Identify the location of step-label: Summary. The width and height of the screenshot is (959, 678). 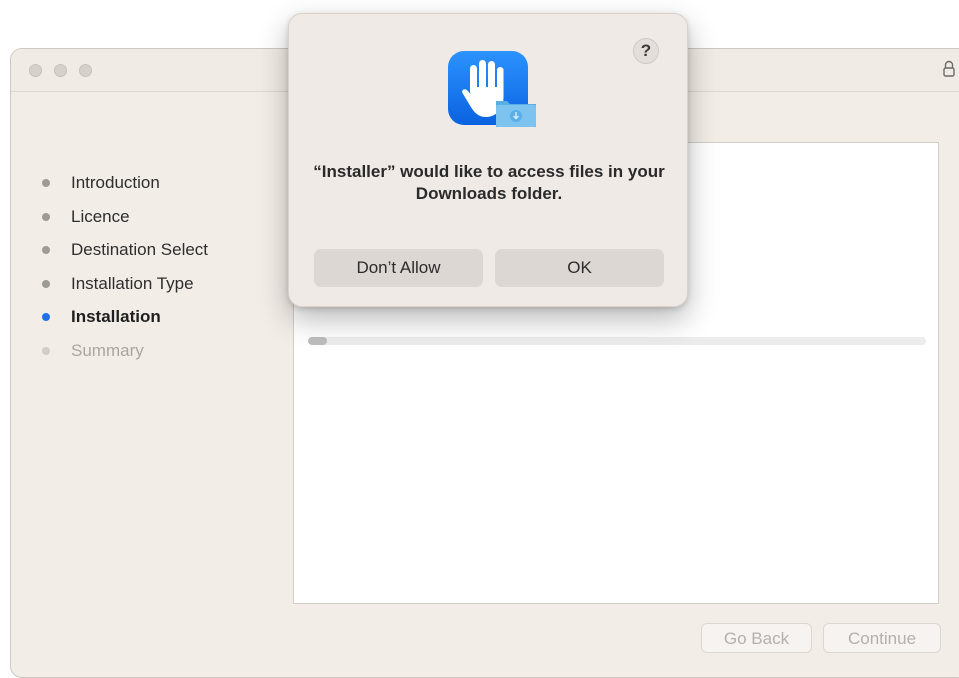
(107, 350).